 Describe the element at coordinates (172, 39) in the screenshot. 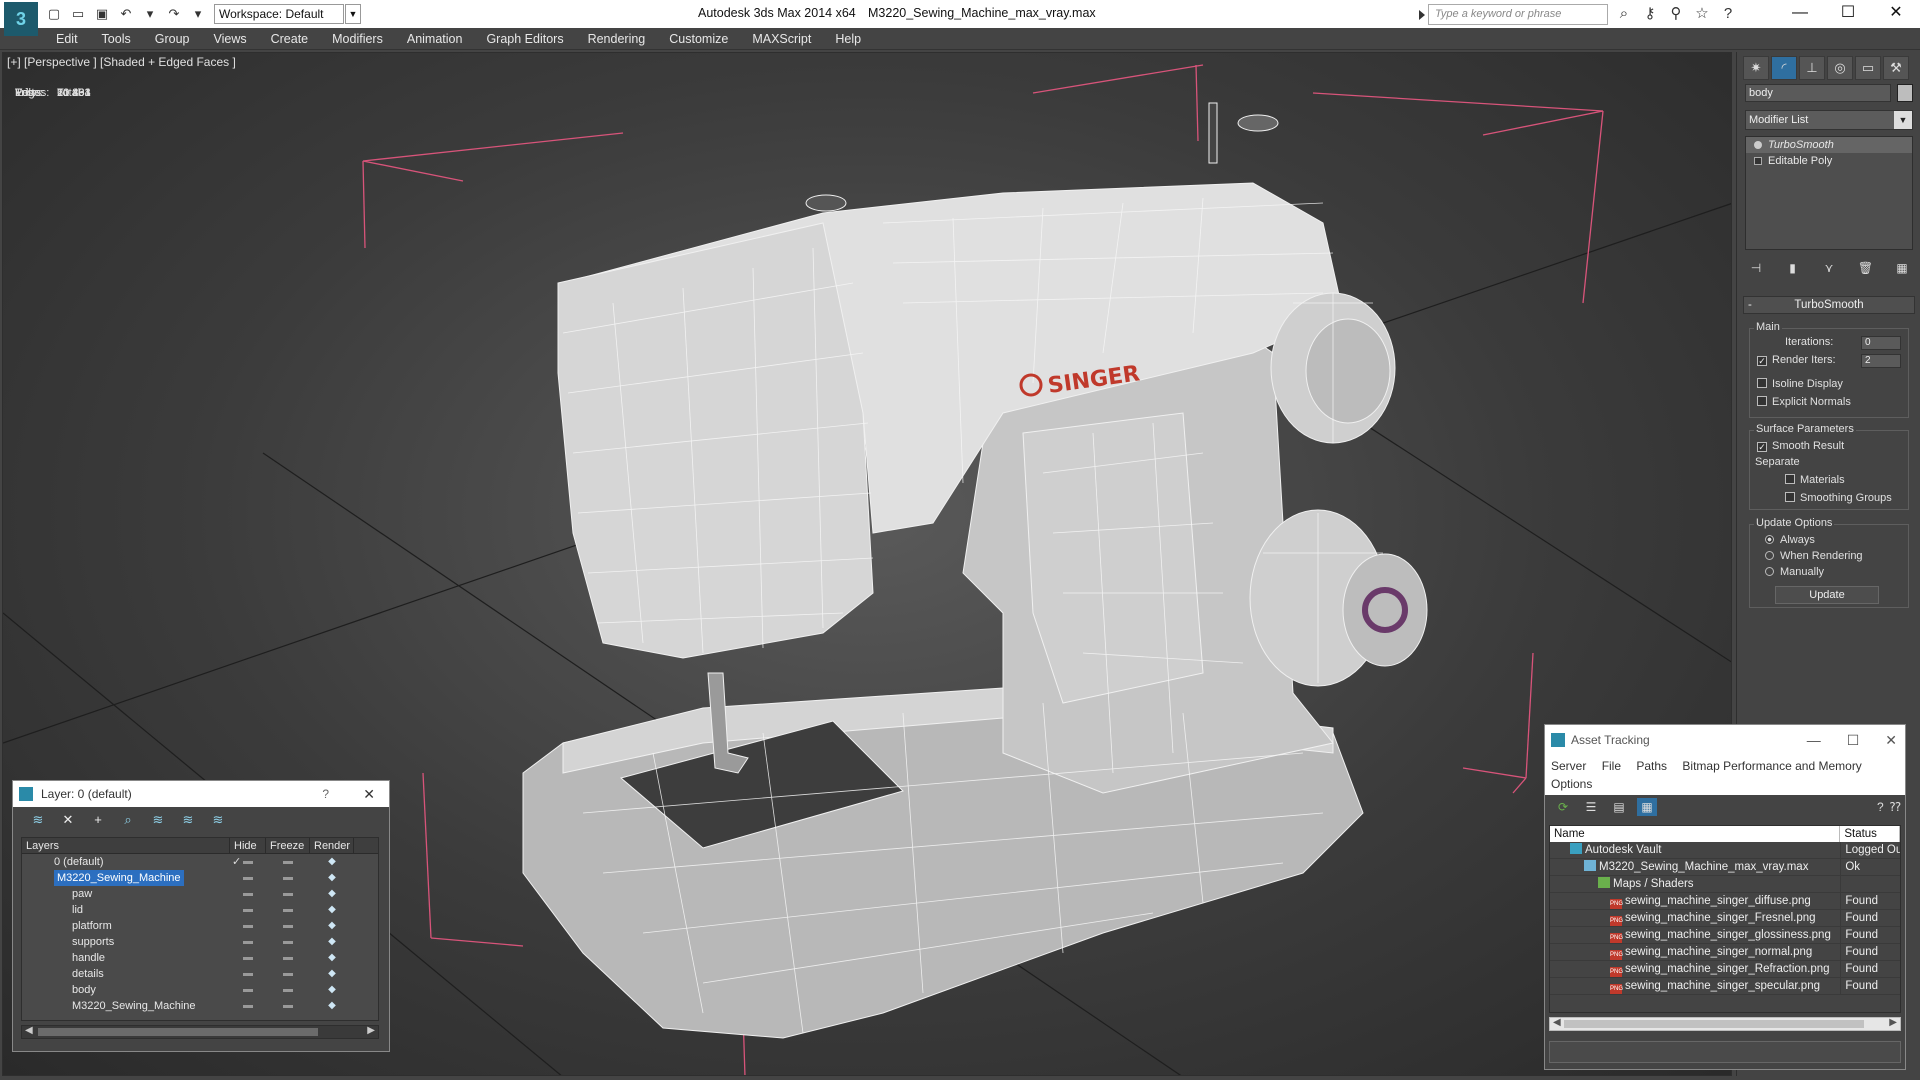

I see `menu-group: Group` at that location.